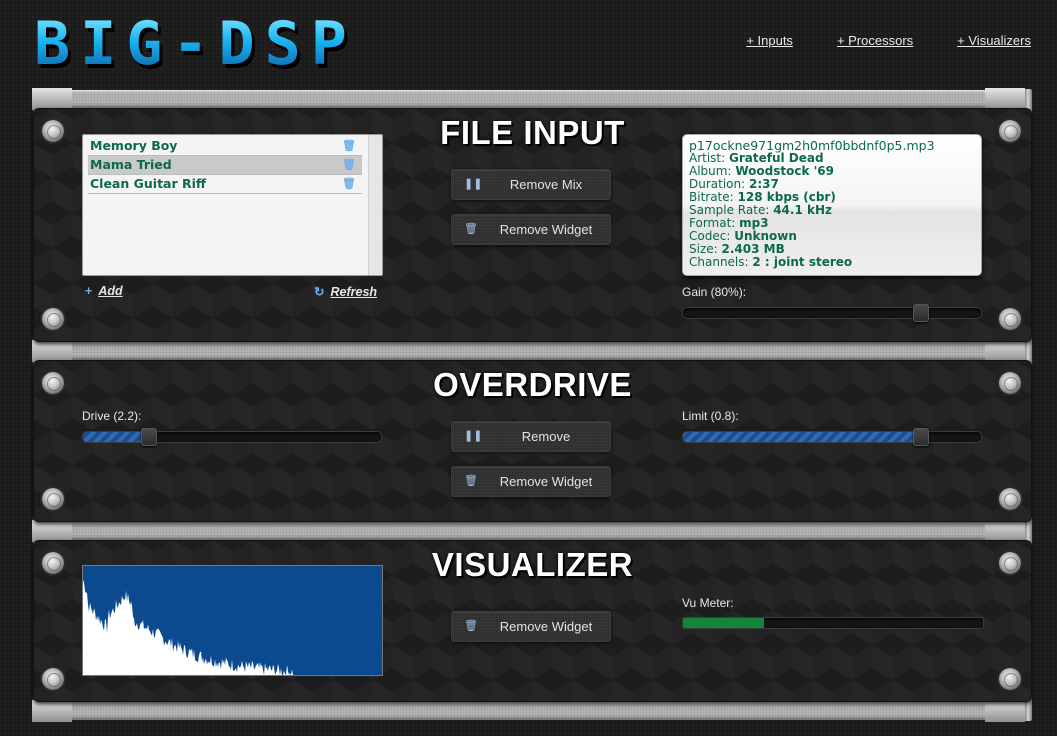 This screenshot has height=736, width=1057. Describe the element at coordinates (994, 40) in the screenshot. I see `nav-visualizers-link: + Visualizers` at that location.